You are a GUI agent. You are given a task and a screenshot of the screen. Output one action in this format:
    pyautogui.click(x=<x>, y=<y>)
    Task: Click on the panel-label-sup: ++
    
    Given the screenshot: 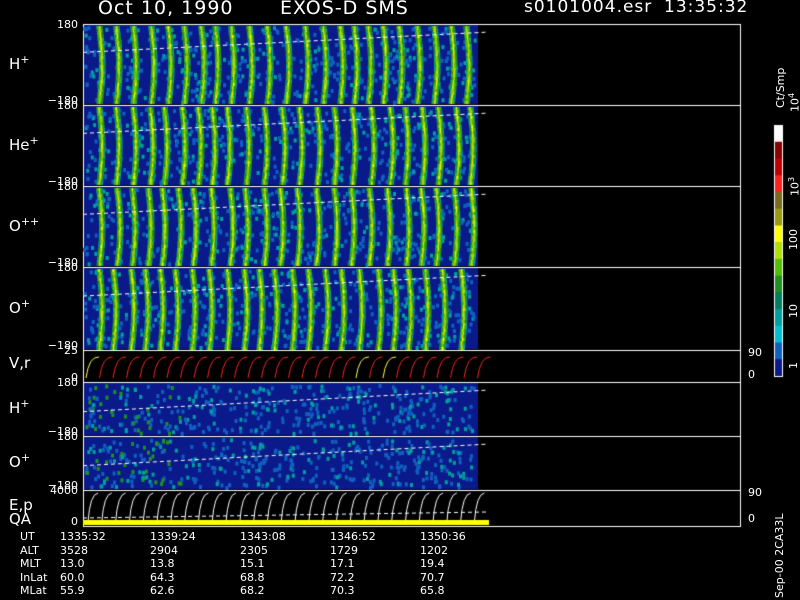 What is the action you would take?
    pyautogui.click(x=30, y=221)
    